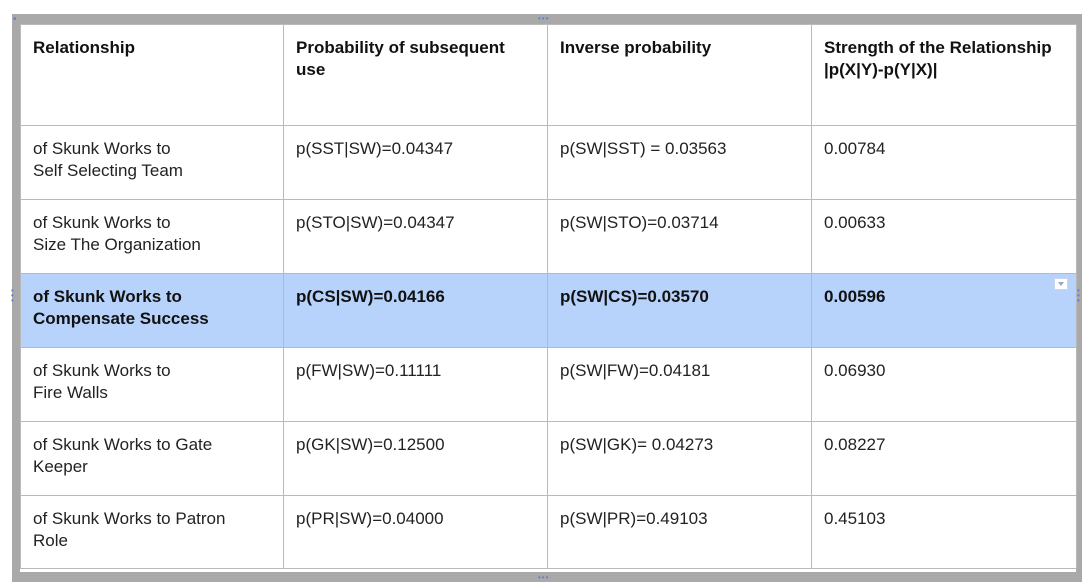 This screenshot has height=588, width=1092. What do you see at coordinates (679, 236) in the screenshot?
I see `cell-inverse-probability: p(SW|STO)=0.03714` at bounding box center [679, 236].